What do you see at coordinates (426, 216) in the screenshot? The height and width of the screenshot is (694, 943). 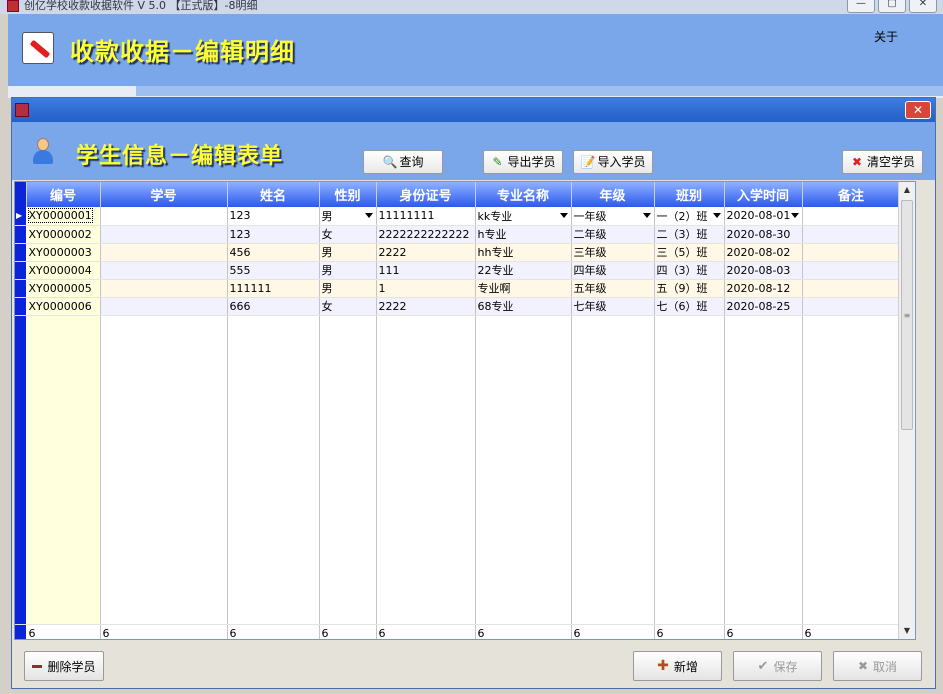 I see `cell-idno: 11111111` at bounding box center [426, 216].